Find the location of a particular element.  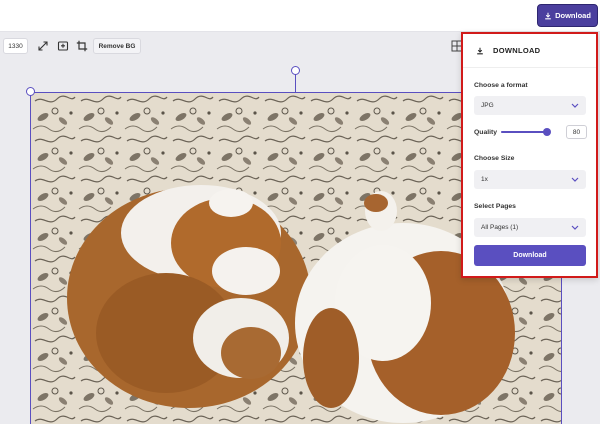

crop-icon is located at coordinates (81, 45).